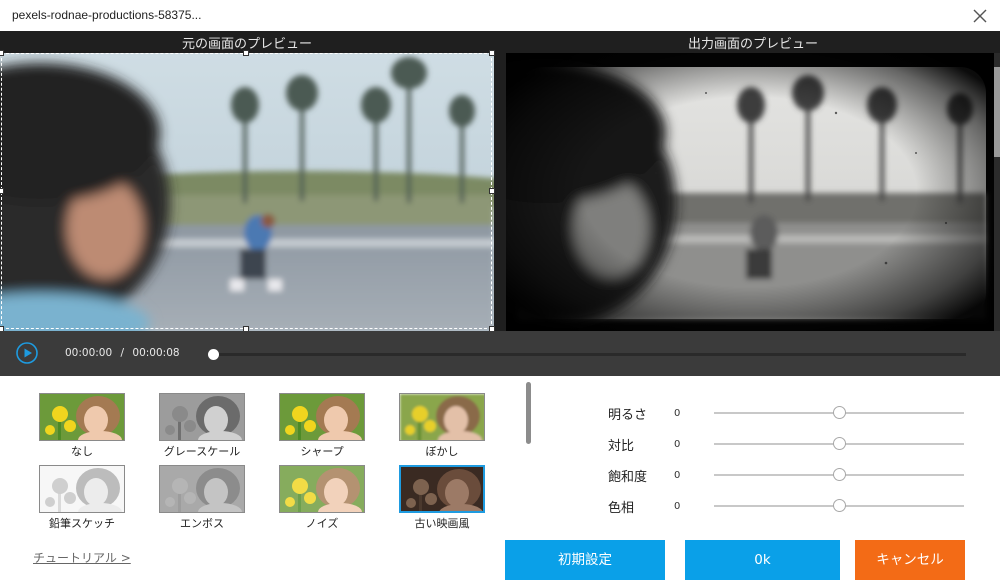  I want to click on crop-handle-top-left, so click(2, 53).